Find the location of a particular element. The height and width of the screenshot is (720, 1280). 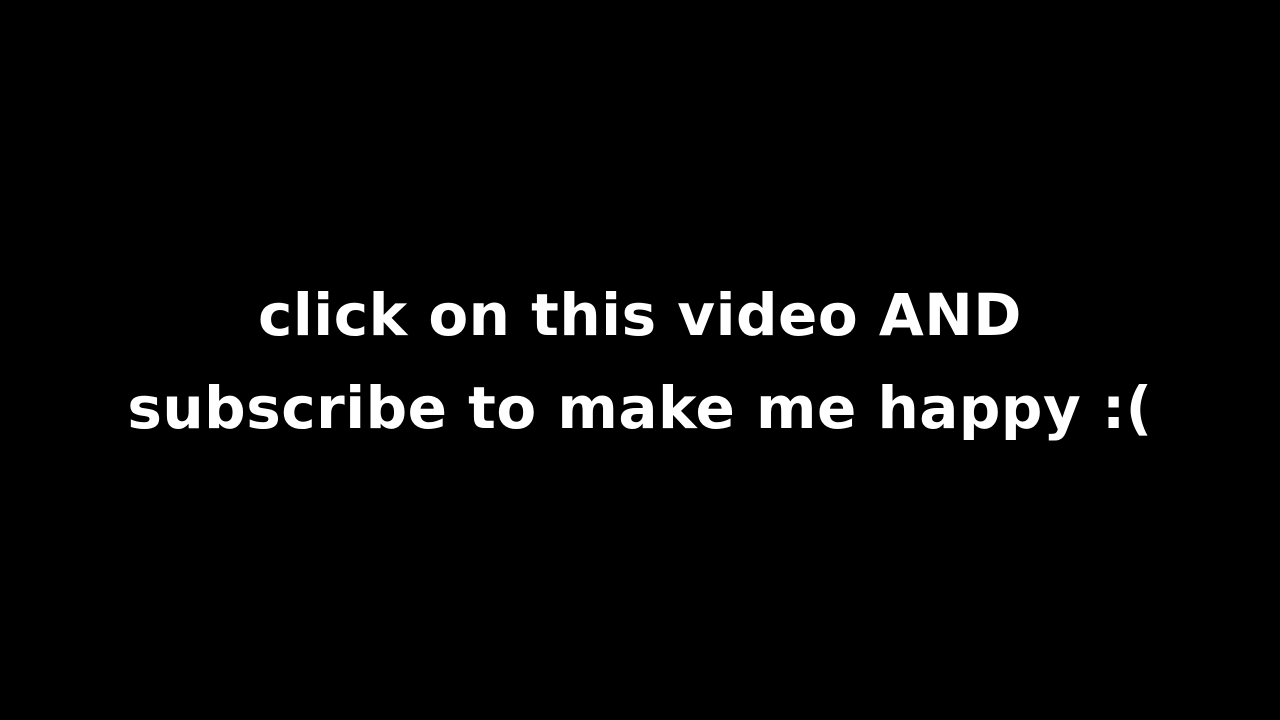

caption-line-1: click on this video AND is located at coordinates (640, 315).